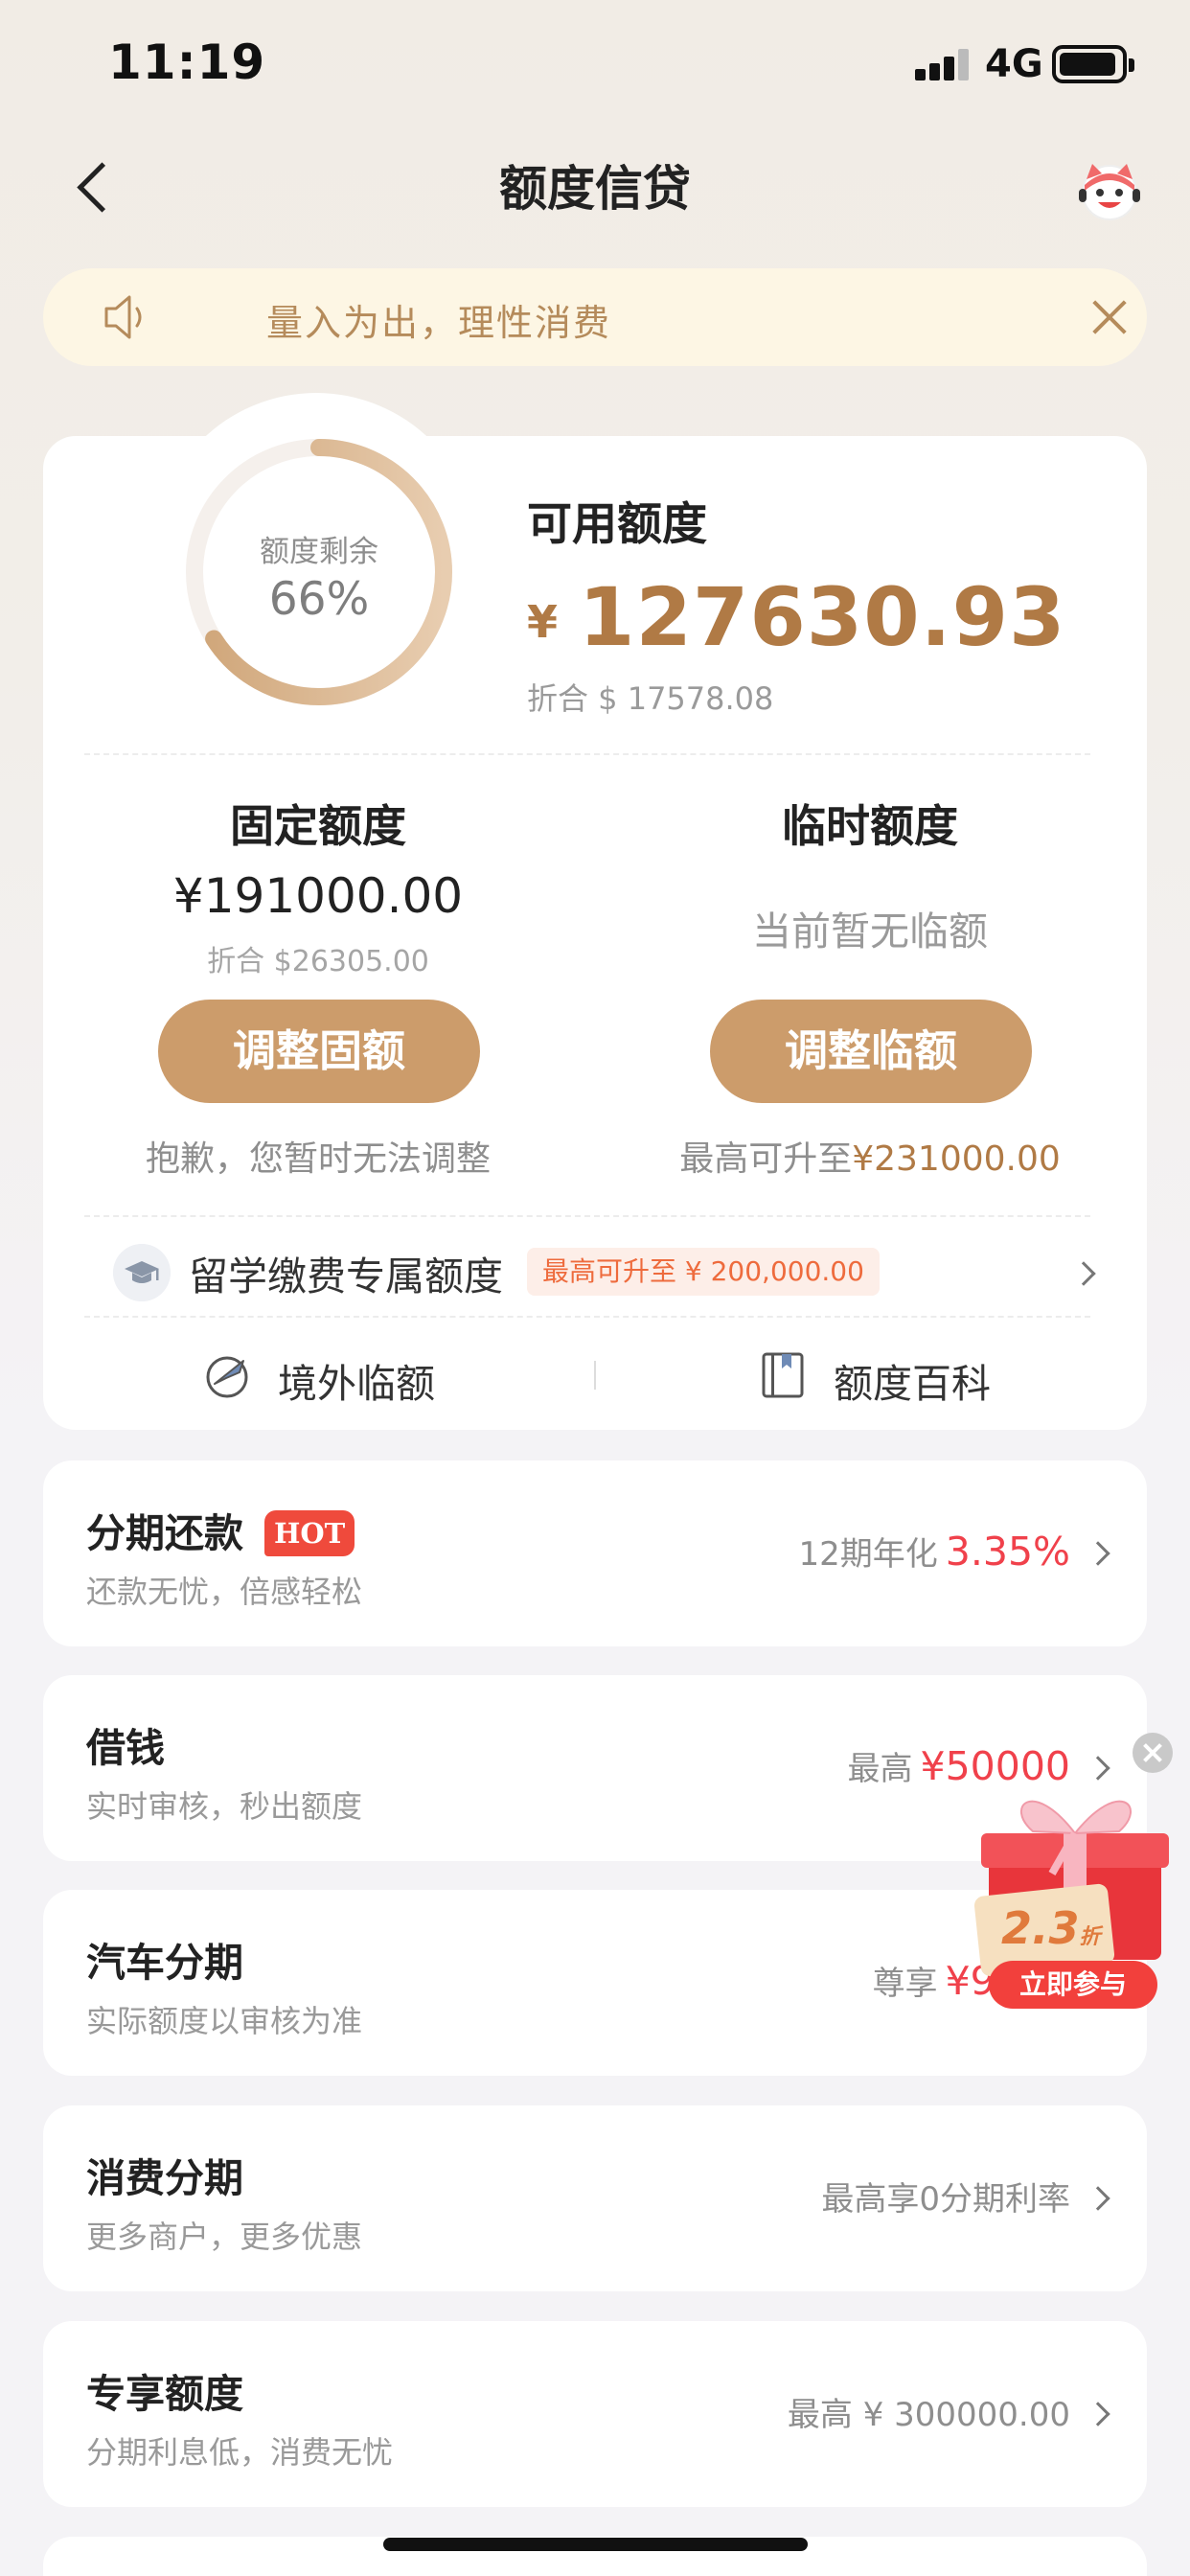 Image resolution: width=1190 pixels, height=2576 pixels. Describe the element at coordinates (1090, 1937) in the screenshot. I see `discount-unit: 折` at that location.